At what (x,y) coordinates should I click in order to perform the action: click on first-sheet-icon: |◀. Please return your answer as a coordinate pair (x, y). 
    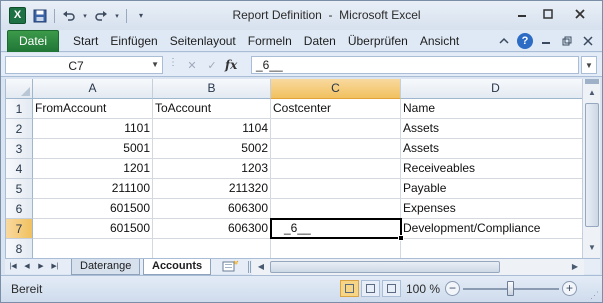
    Looking at the image, I should click on (13, 266).